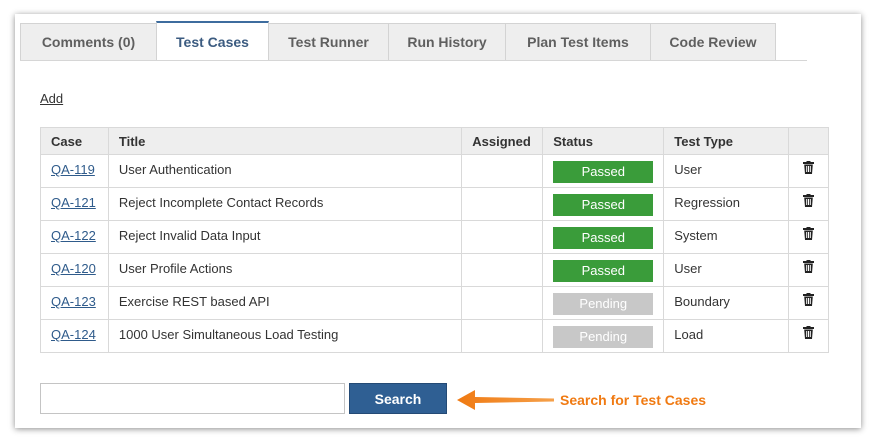 The height and width of the screenshot is (448, 877). Describe the element at coordinates (228, 334) in the screenshot. I see `case-title: 1000 User Simultaneous Load Testing` at that location.